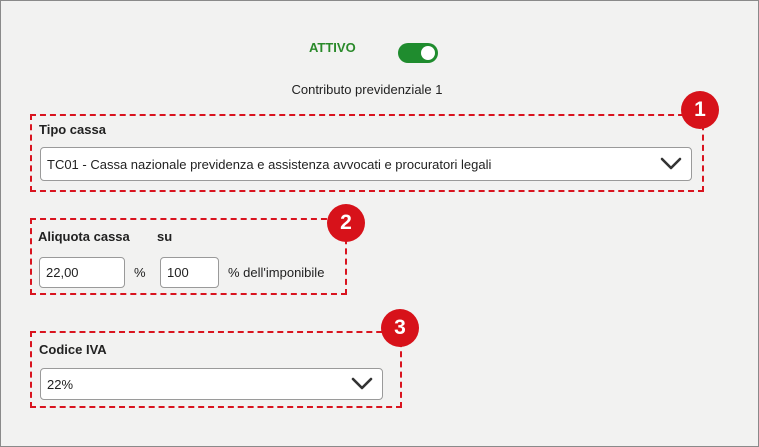 Image resolution: width=759 pixels, height=447 pixels. What do you see at coordinates (428, 53) in the screenshot?
I see `toggle-knob` at bounding box center [428, 53].